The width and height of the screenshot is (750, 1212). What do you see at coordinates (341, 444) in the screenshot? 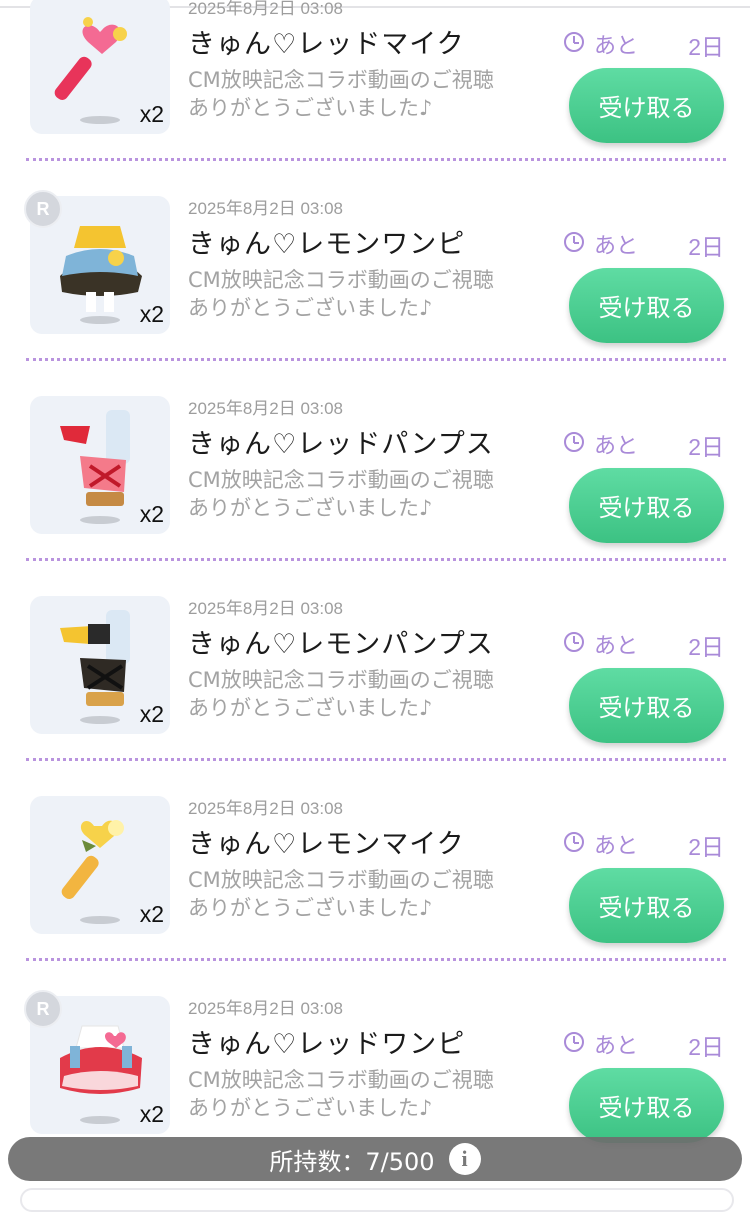
I see `item-title: きゅん♡レッドパンプス` at bounding box center [341, 444].